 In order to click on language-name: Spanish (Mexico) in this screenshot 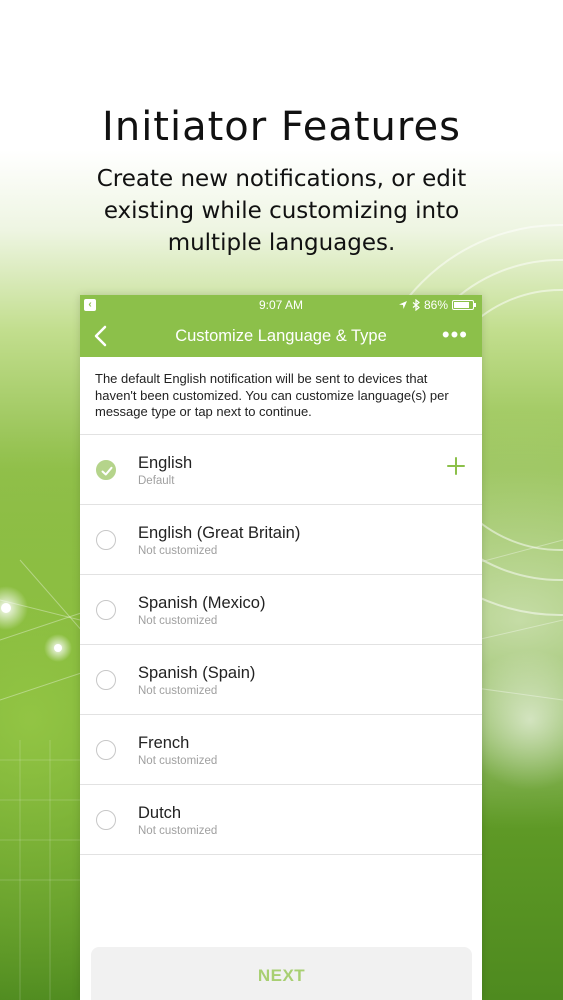, I will do `click(202, 603)`.